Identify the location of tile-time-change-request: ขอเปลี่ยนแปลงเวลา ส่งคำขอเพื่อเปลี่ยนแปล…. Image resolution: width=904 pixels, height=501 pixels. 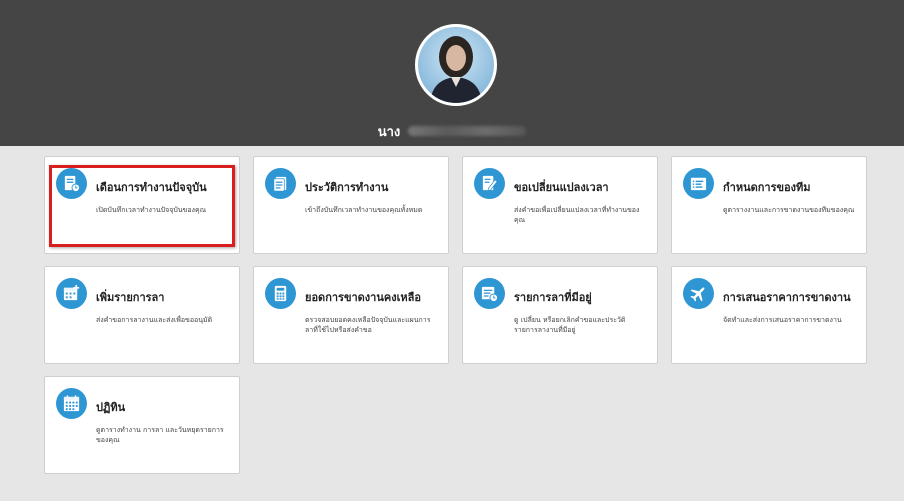
(560, 205).